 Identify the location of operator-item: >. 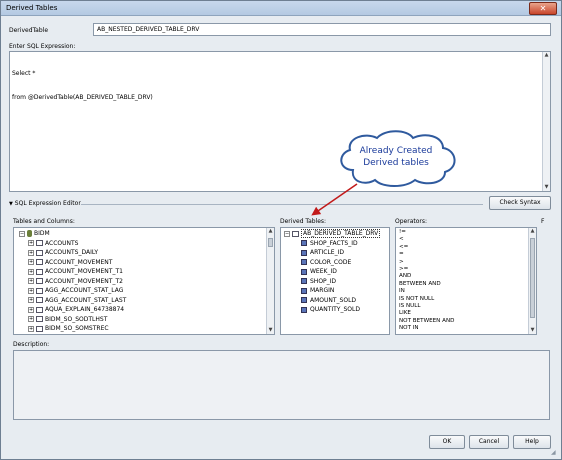
(401, 262).